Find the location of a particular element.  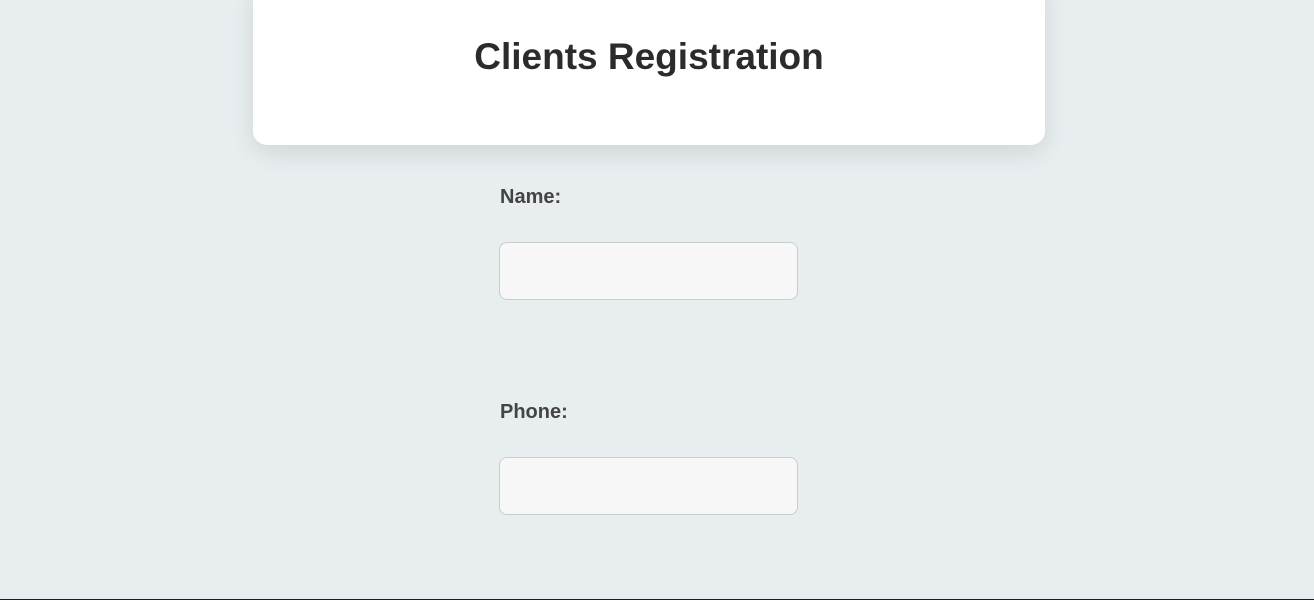

phone-input is located at coordinates (648, 486).